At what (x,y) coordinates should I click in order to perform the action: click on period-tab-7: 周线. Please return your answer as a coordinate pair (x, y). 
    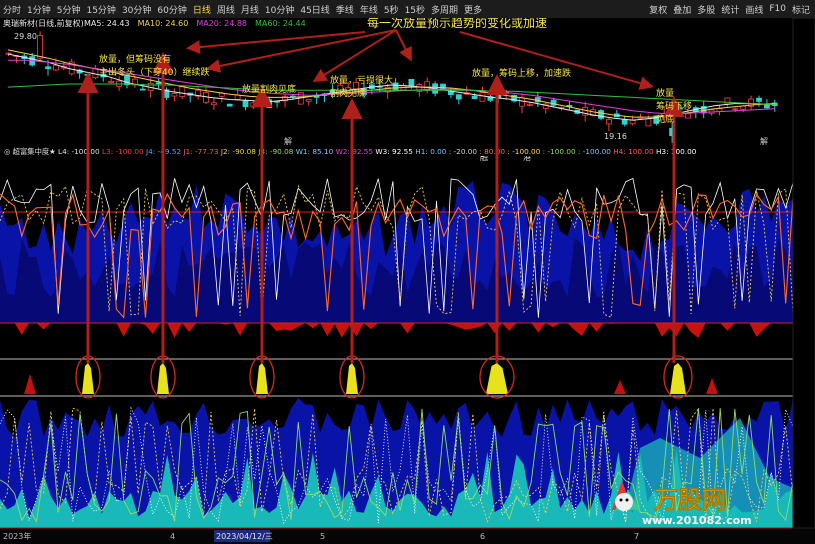
    Looking at the image, I should click on (226, 9).